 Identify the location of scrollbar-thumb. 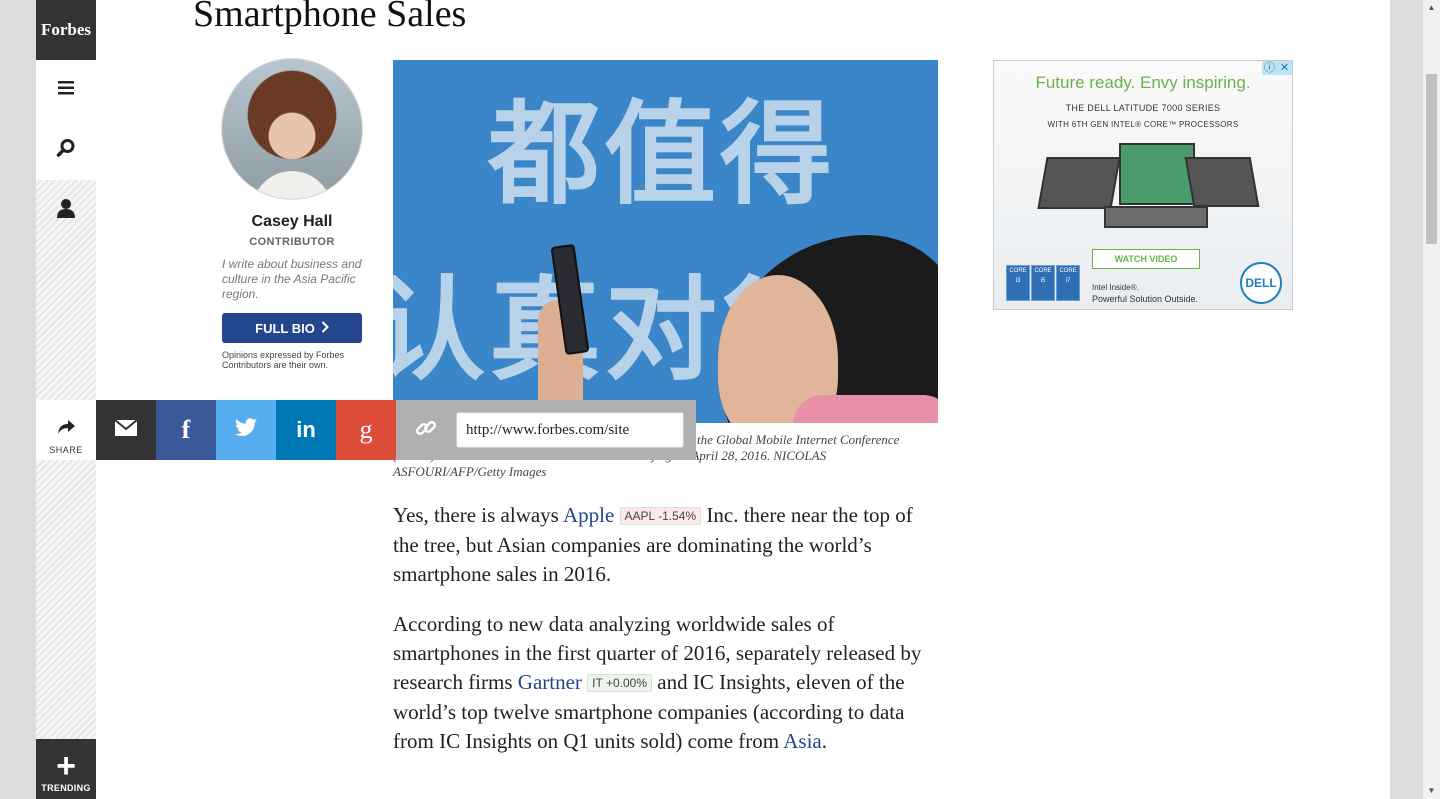
(1431, 159).